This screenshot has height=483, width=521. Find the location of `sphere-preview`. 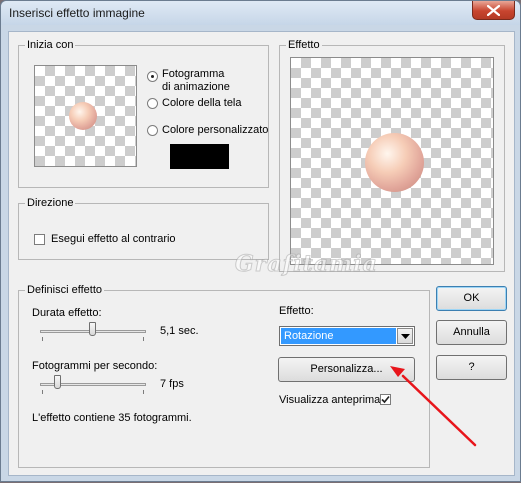

sphere-preview is located at coordinates (394, 162).